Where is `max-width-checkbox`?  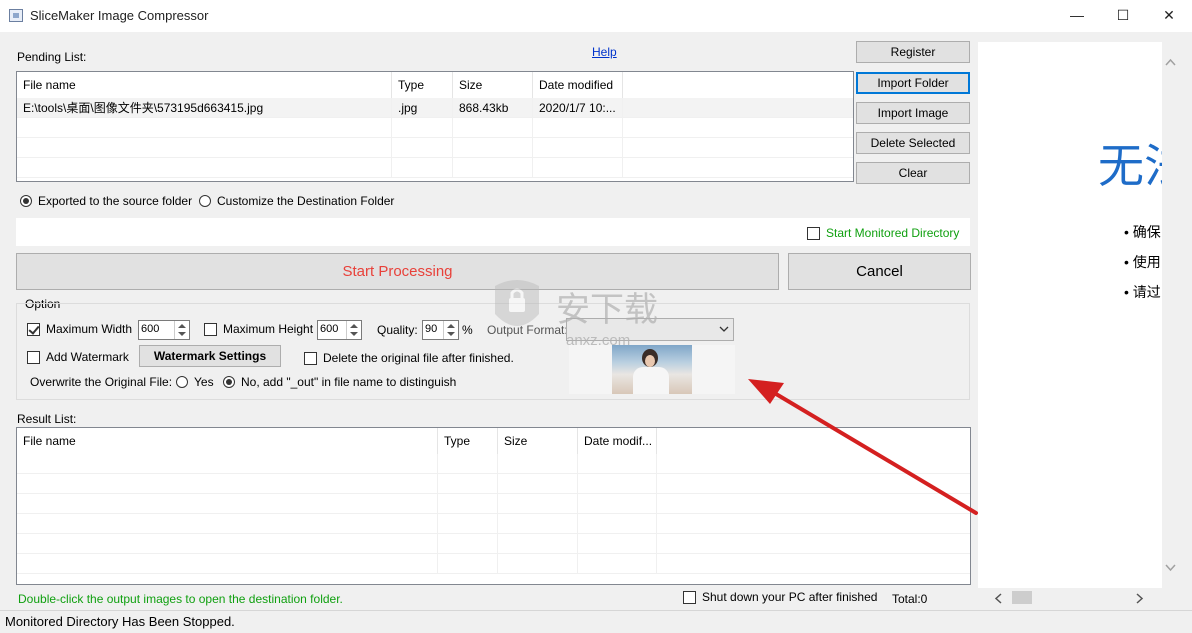
max-width-checkbox is located at coordinates (33, 329).